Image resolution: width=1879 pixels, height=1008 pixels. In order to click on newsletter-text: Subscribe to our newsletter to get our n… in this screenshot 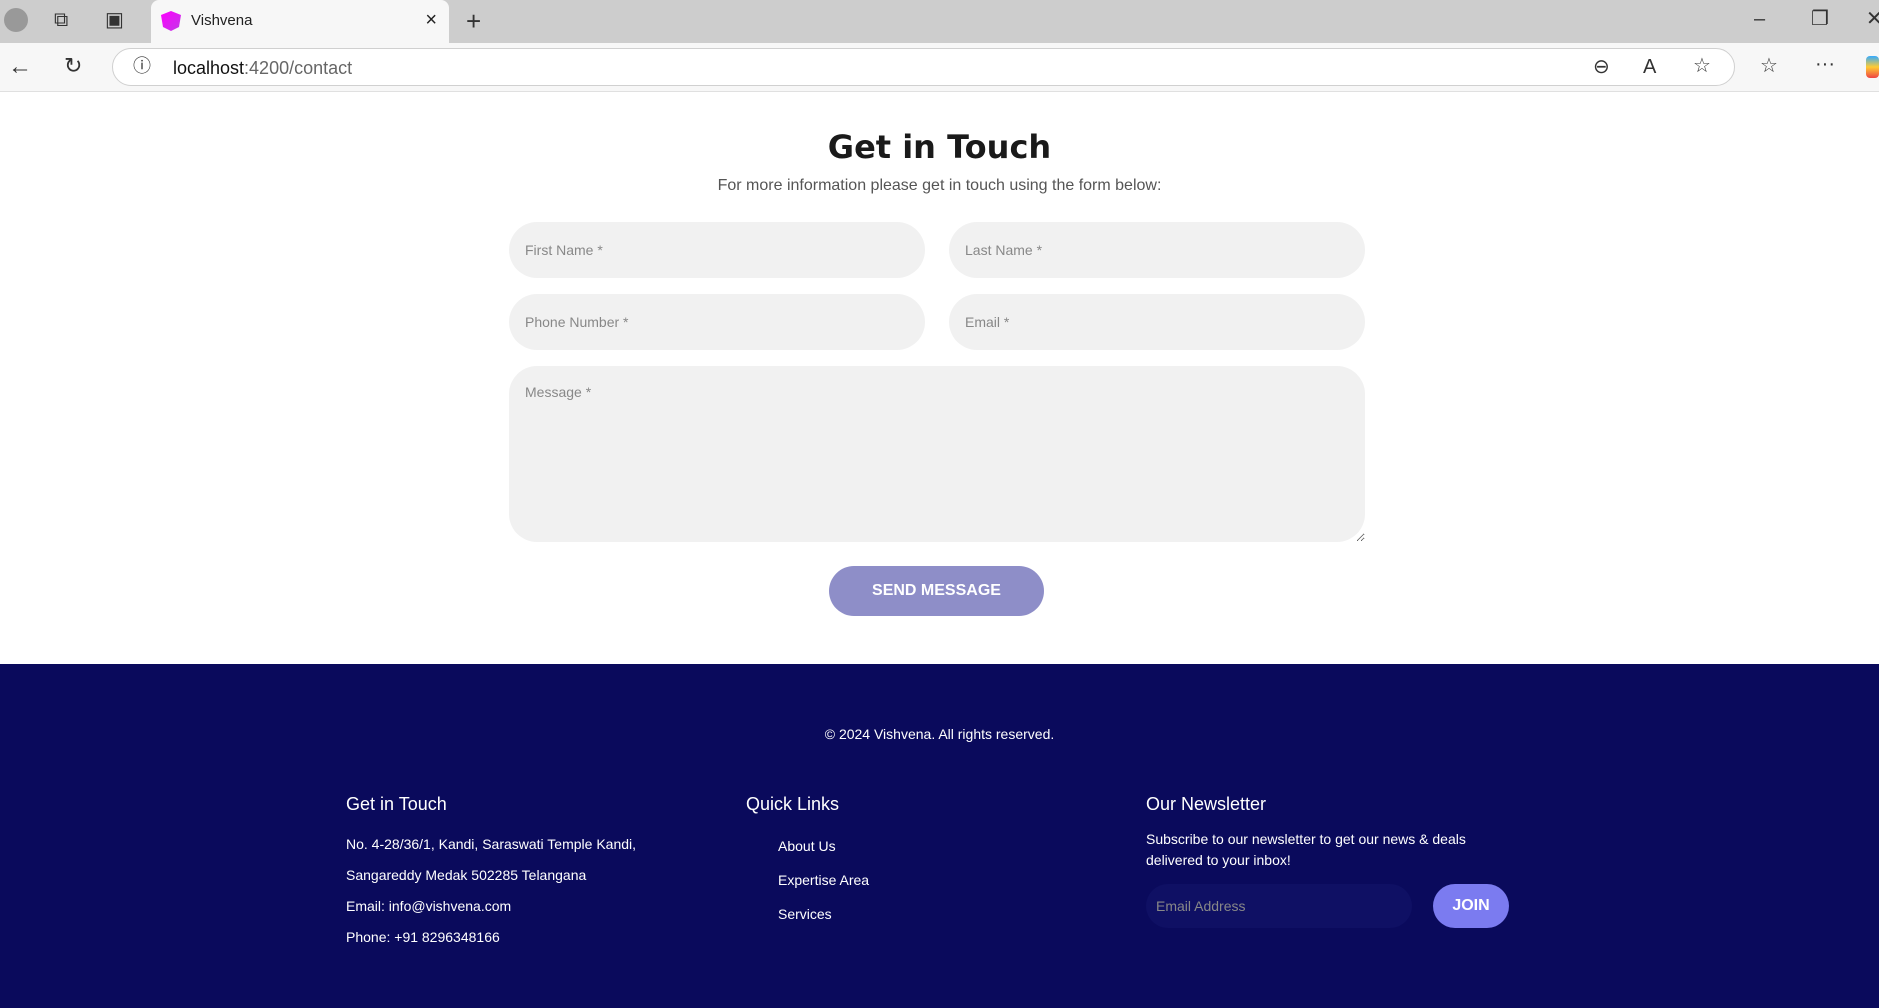, I will do `click(1306, 849)`.